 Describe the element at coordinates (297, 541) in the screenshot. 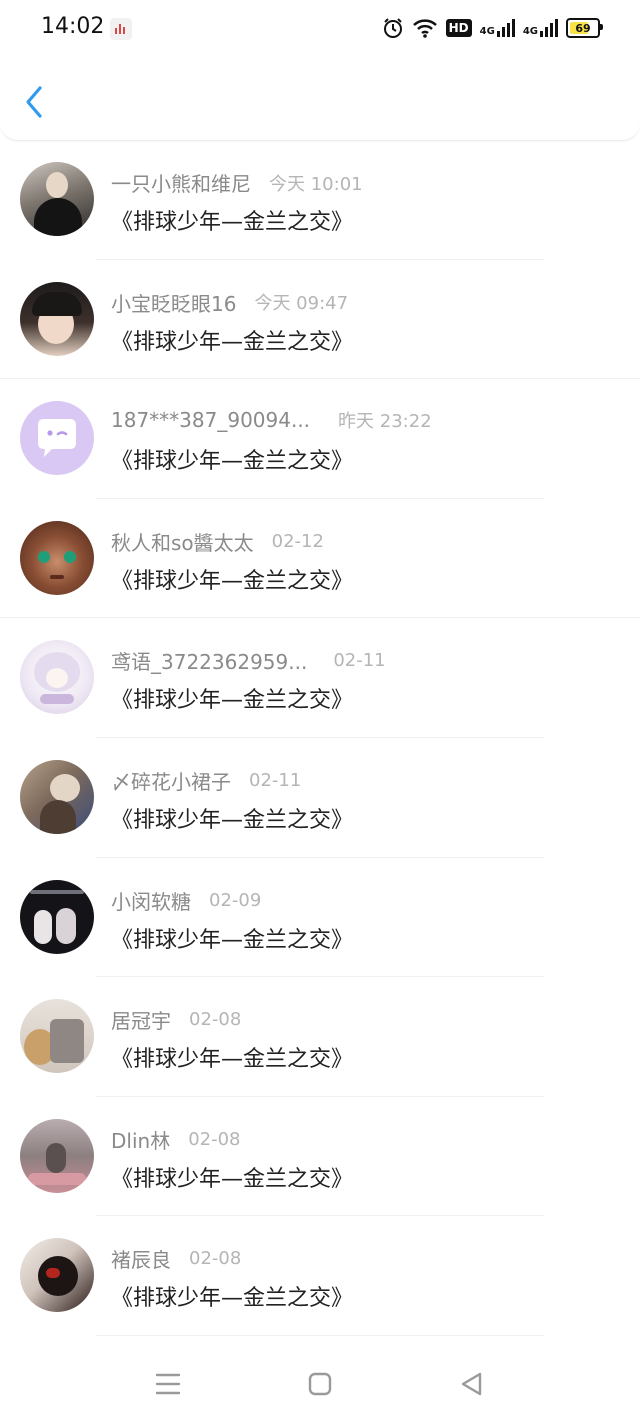

I see `message-time: 02-12` at that location.